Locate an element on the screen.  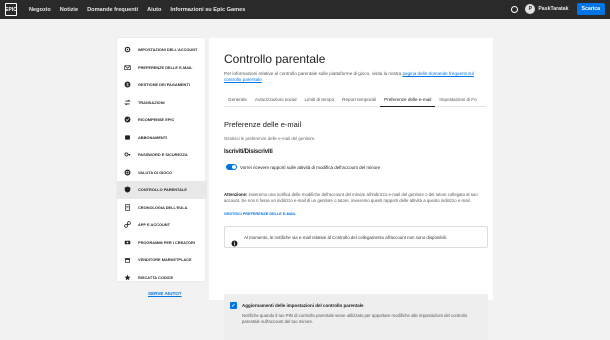
nav-news: Notizie is located at coordinates (69, 10).